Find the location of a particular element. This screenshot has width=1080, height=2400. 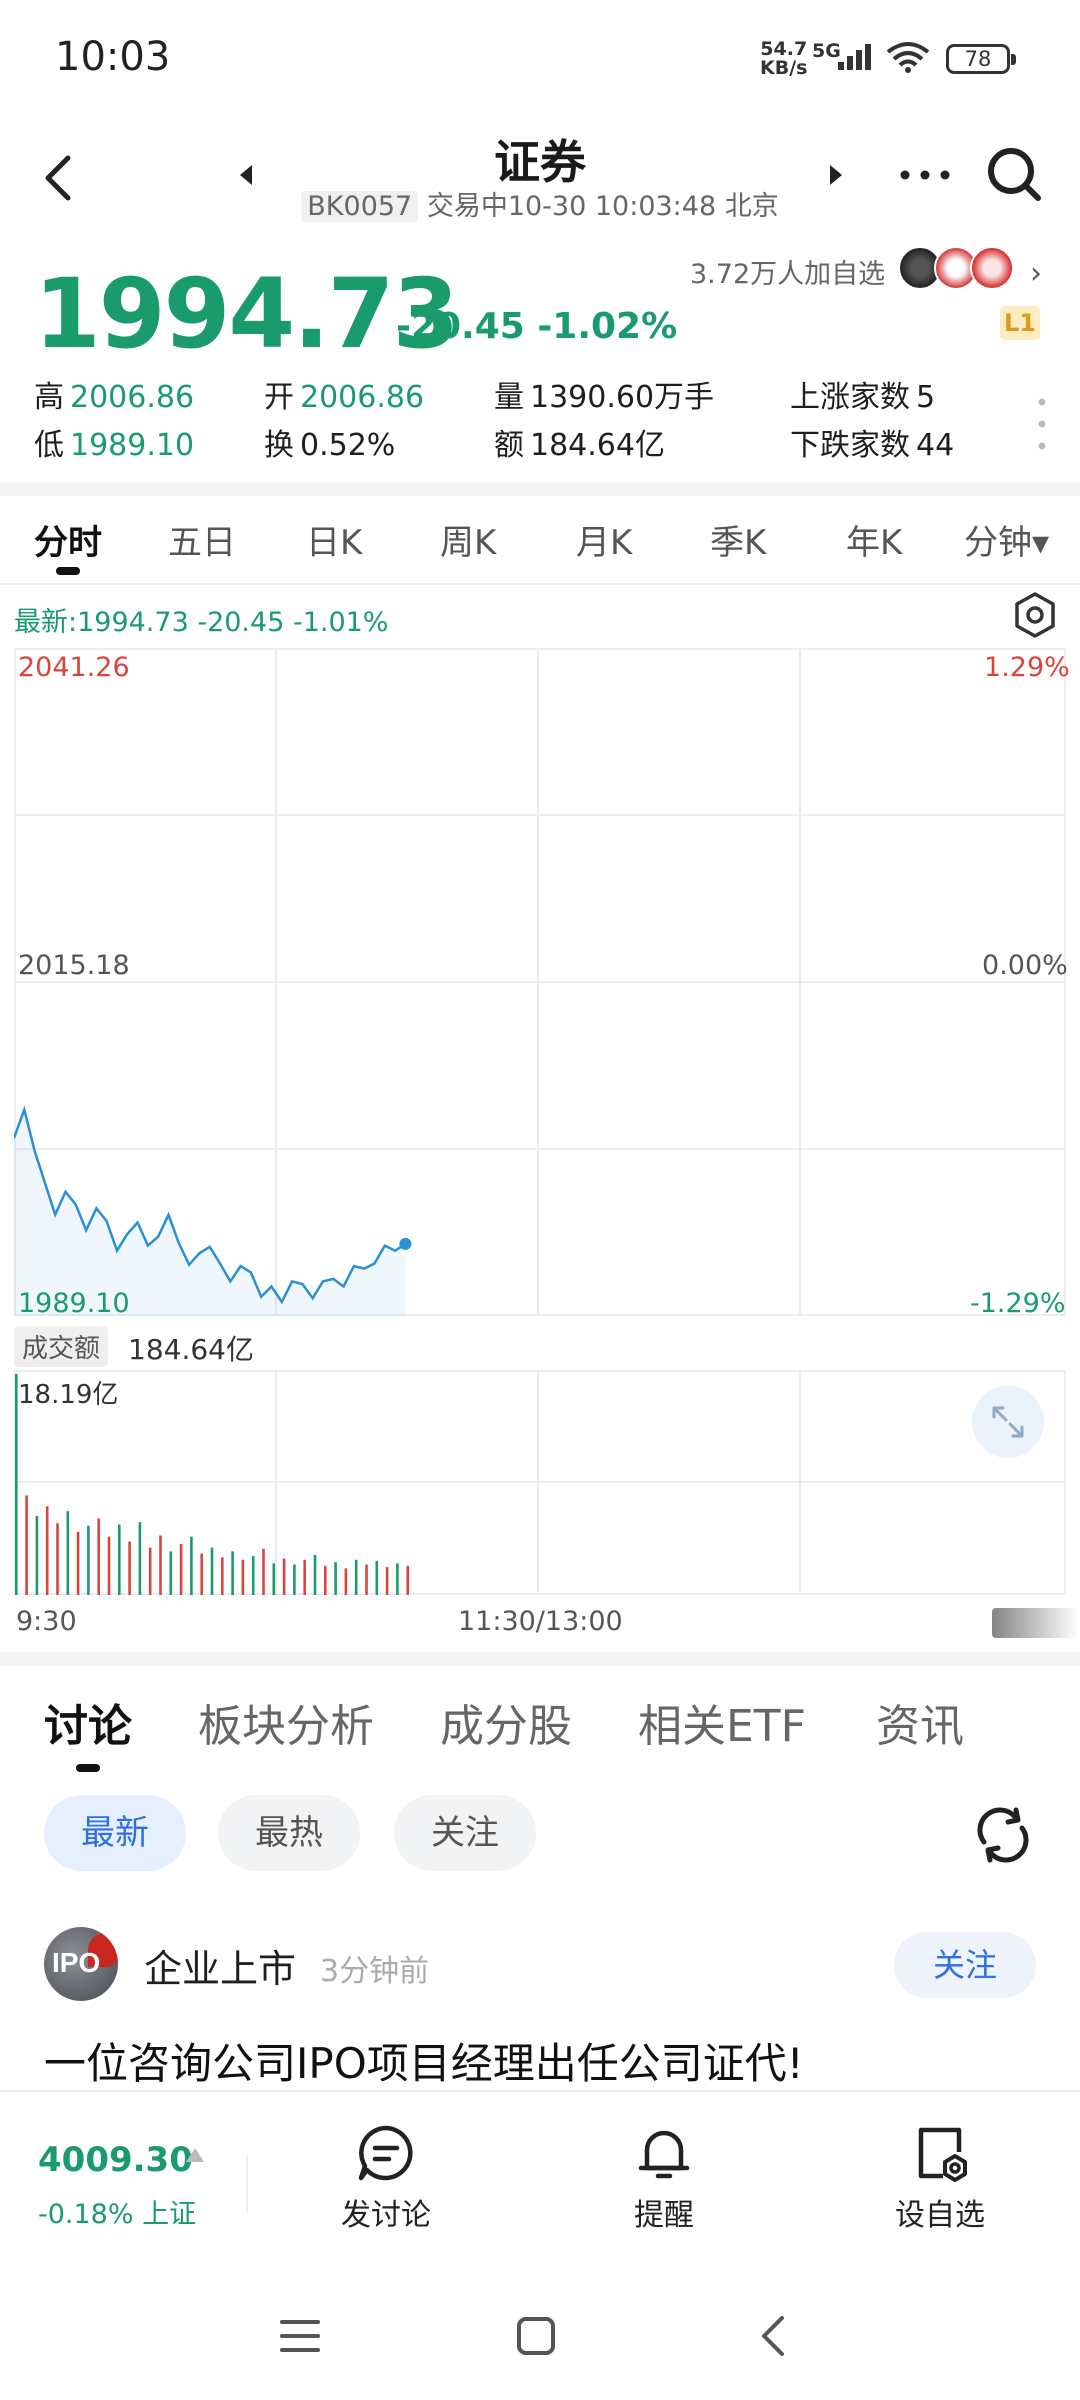

stat-low: 低 1989.10 is located at coordinates (114, 445).